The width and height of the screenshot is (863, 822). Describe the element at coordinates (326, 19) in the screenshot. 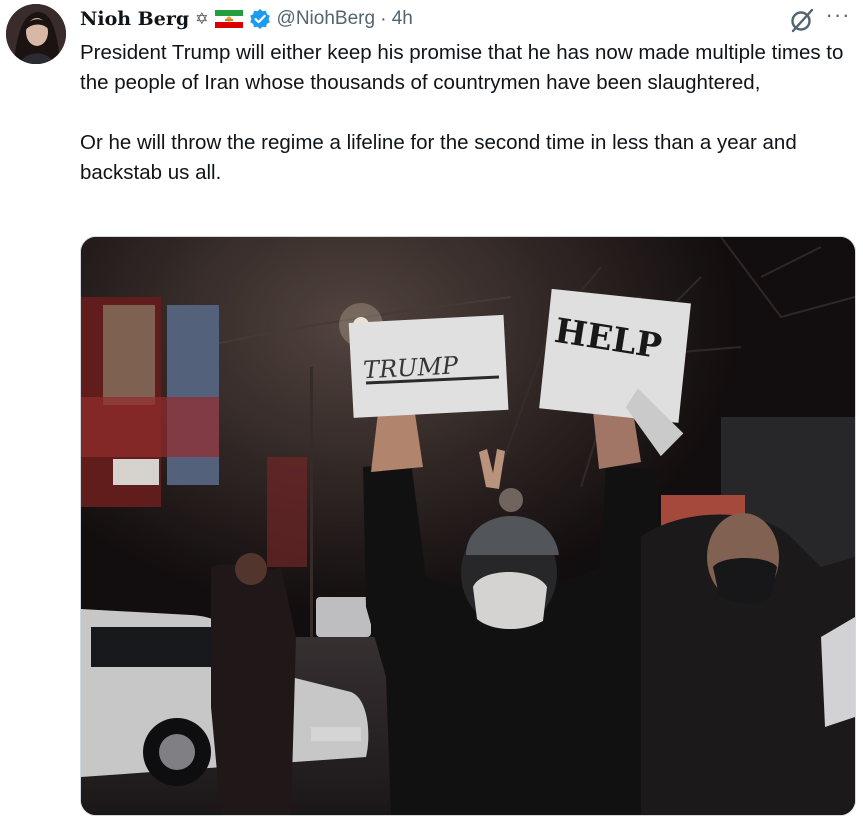

I see `author-handle: @NiohBerg` at that location.